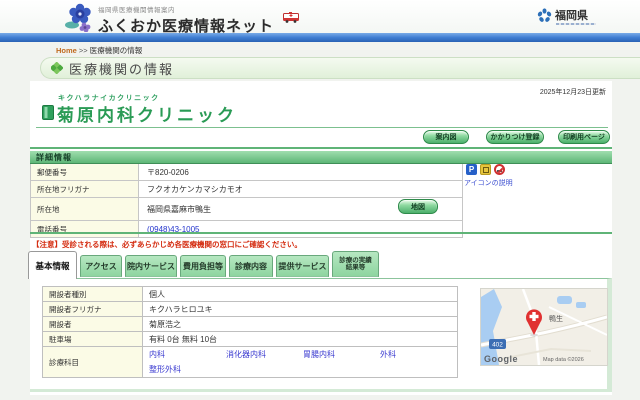 This screenshot has width=640, height=400. Describe the element at coordinates (147, 115) in the screenshot. I see `clinic-name: 菊原内科クリニック` at that location.